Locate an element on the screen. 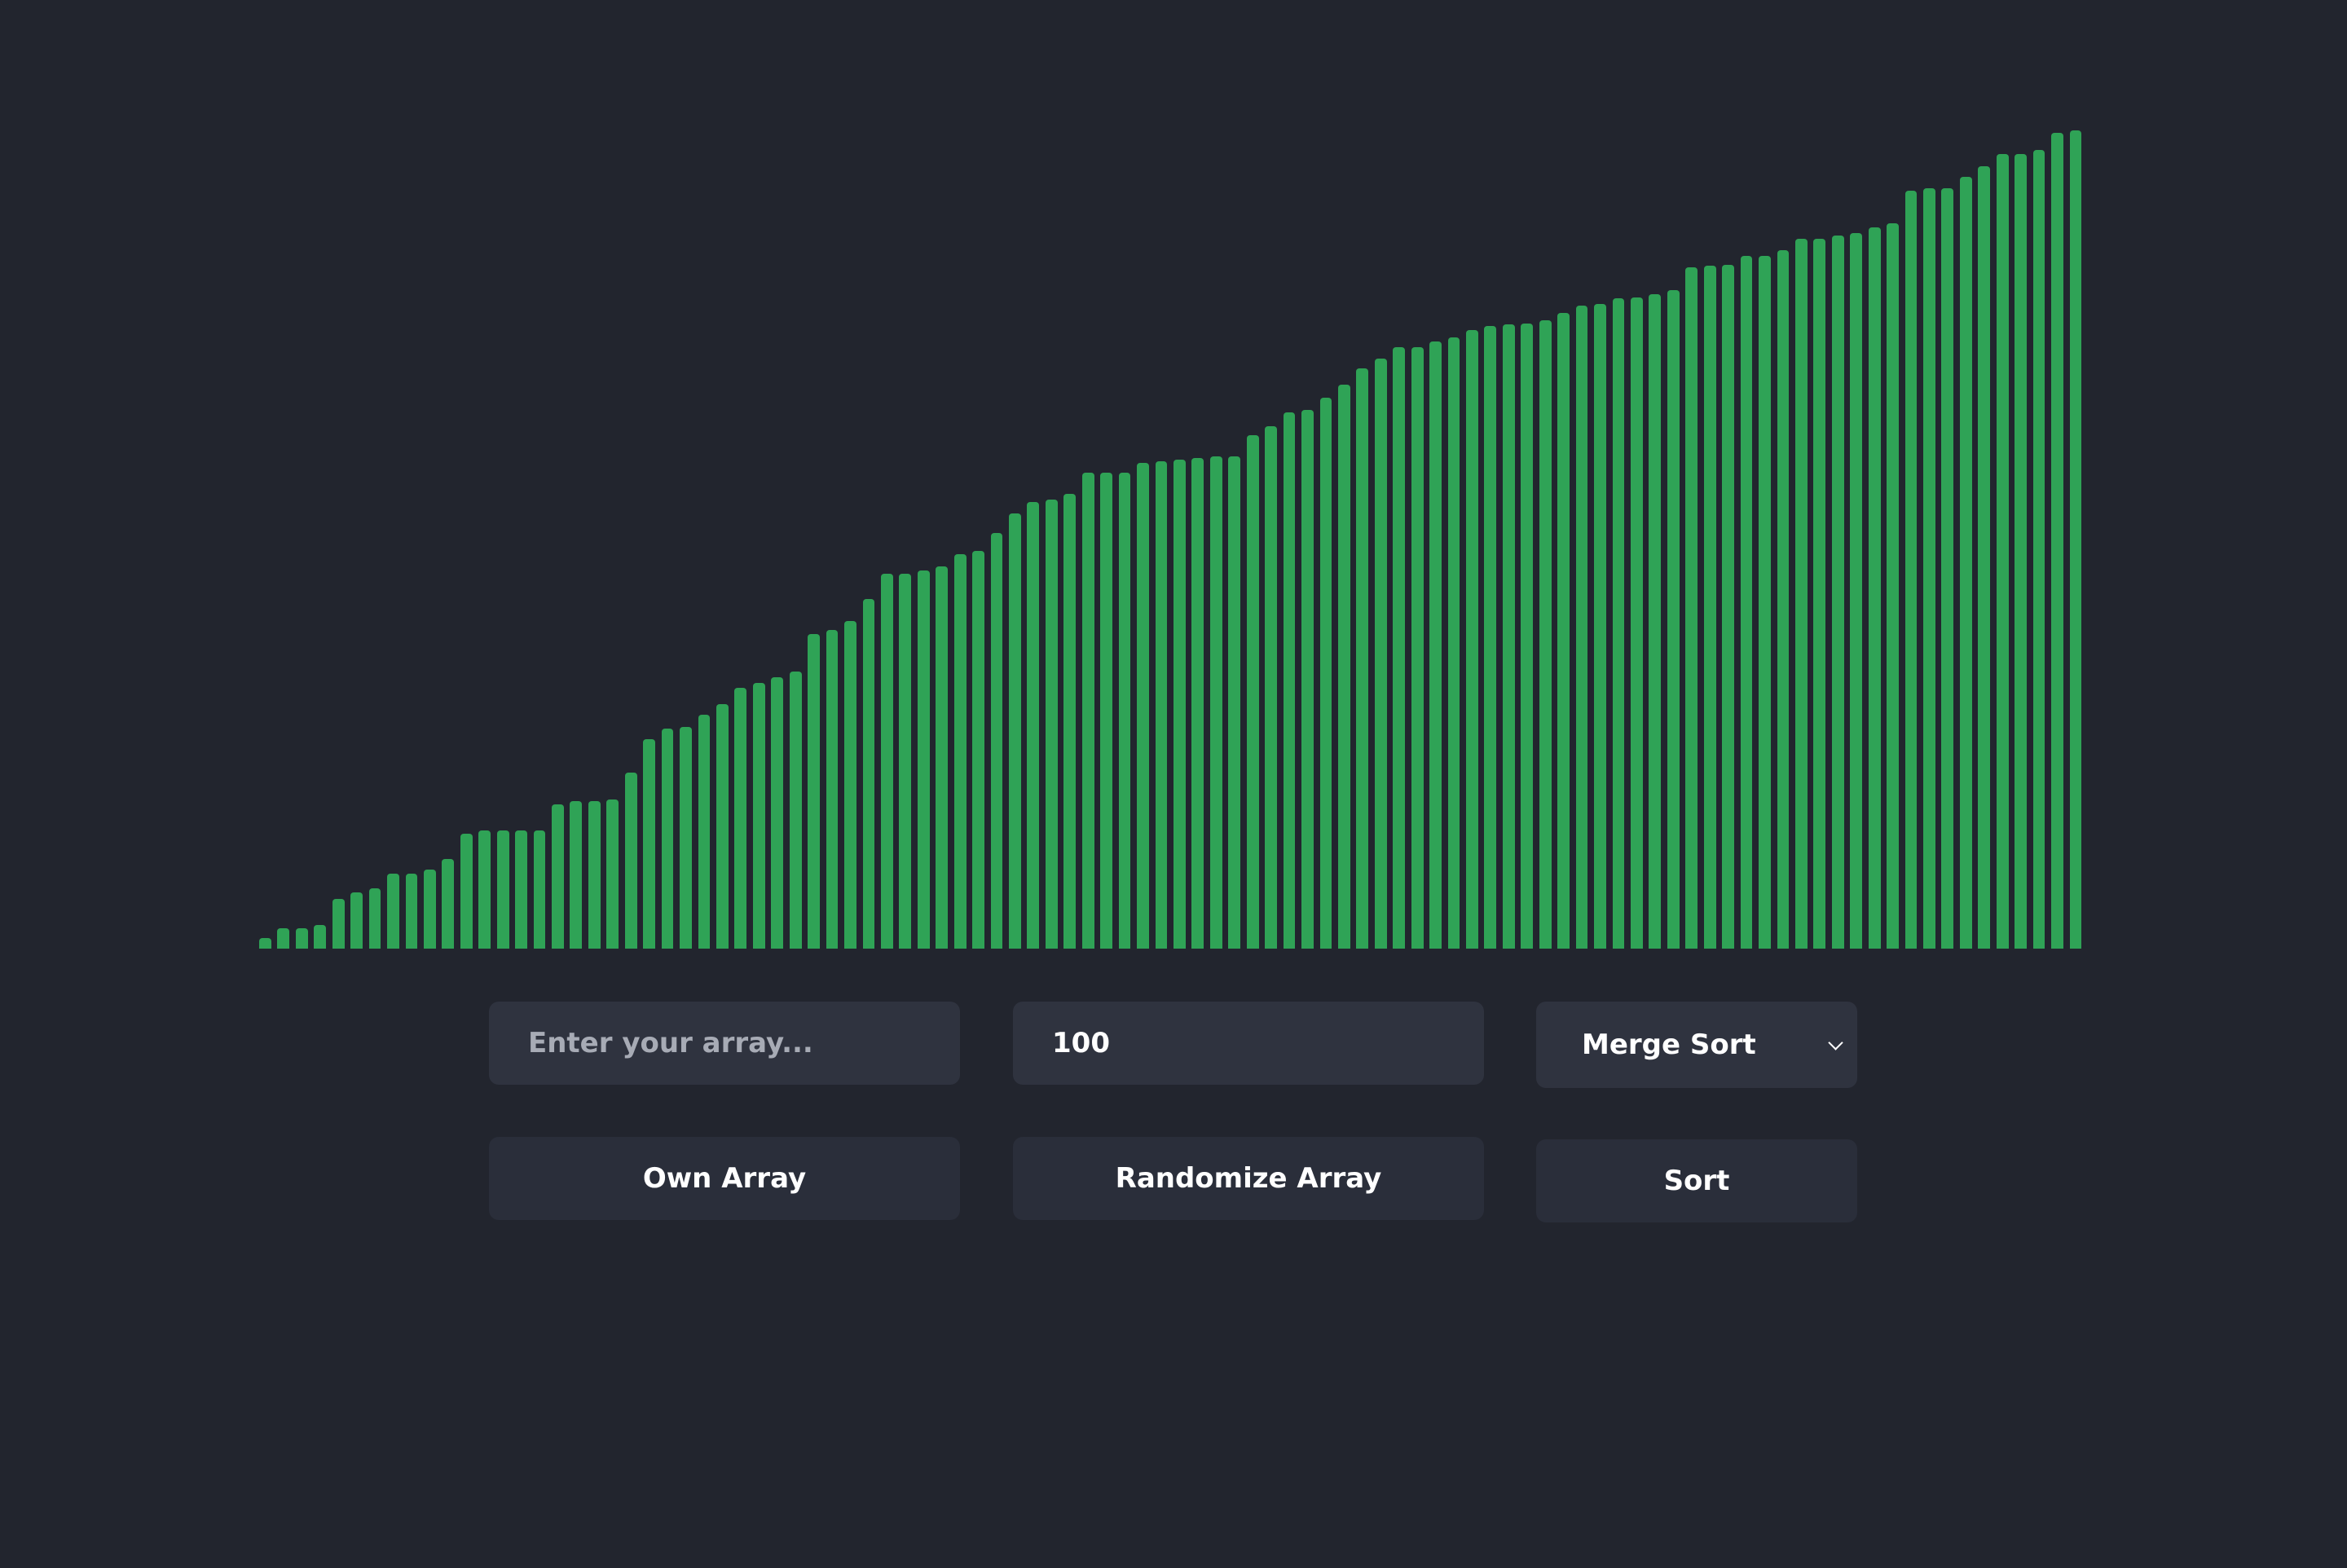 This screenshot has height=1568, width=2347. chevron-down-icon is located at coordinates (1835, 1042).